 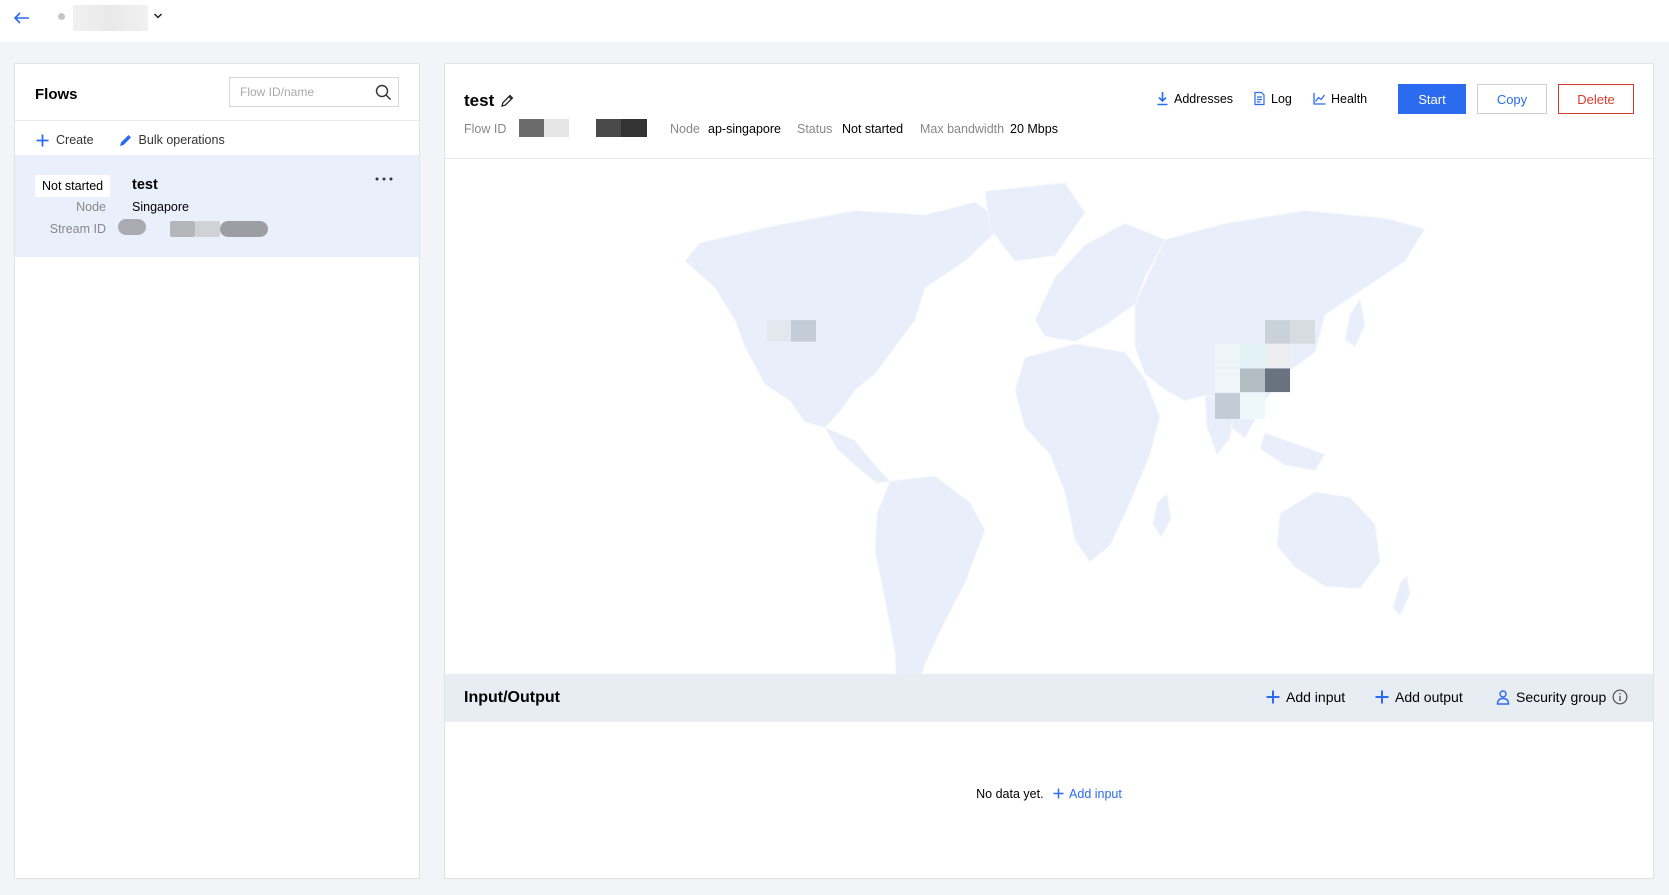 I want to click on bandwidth-value: 20 Mbps, so click(x=1034, y=129).